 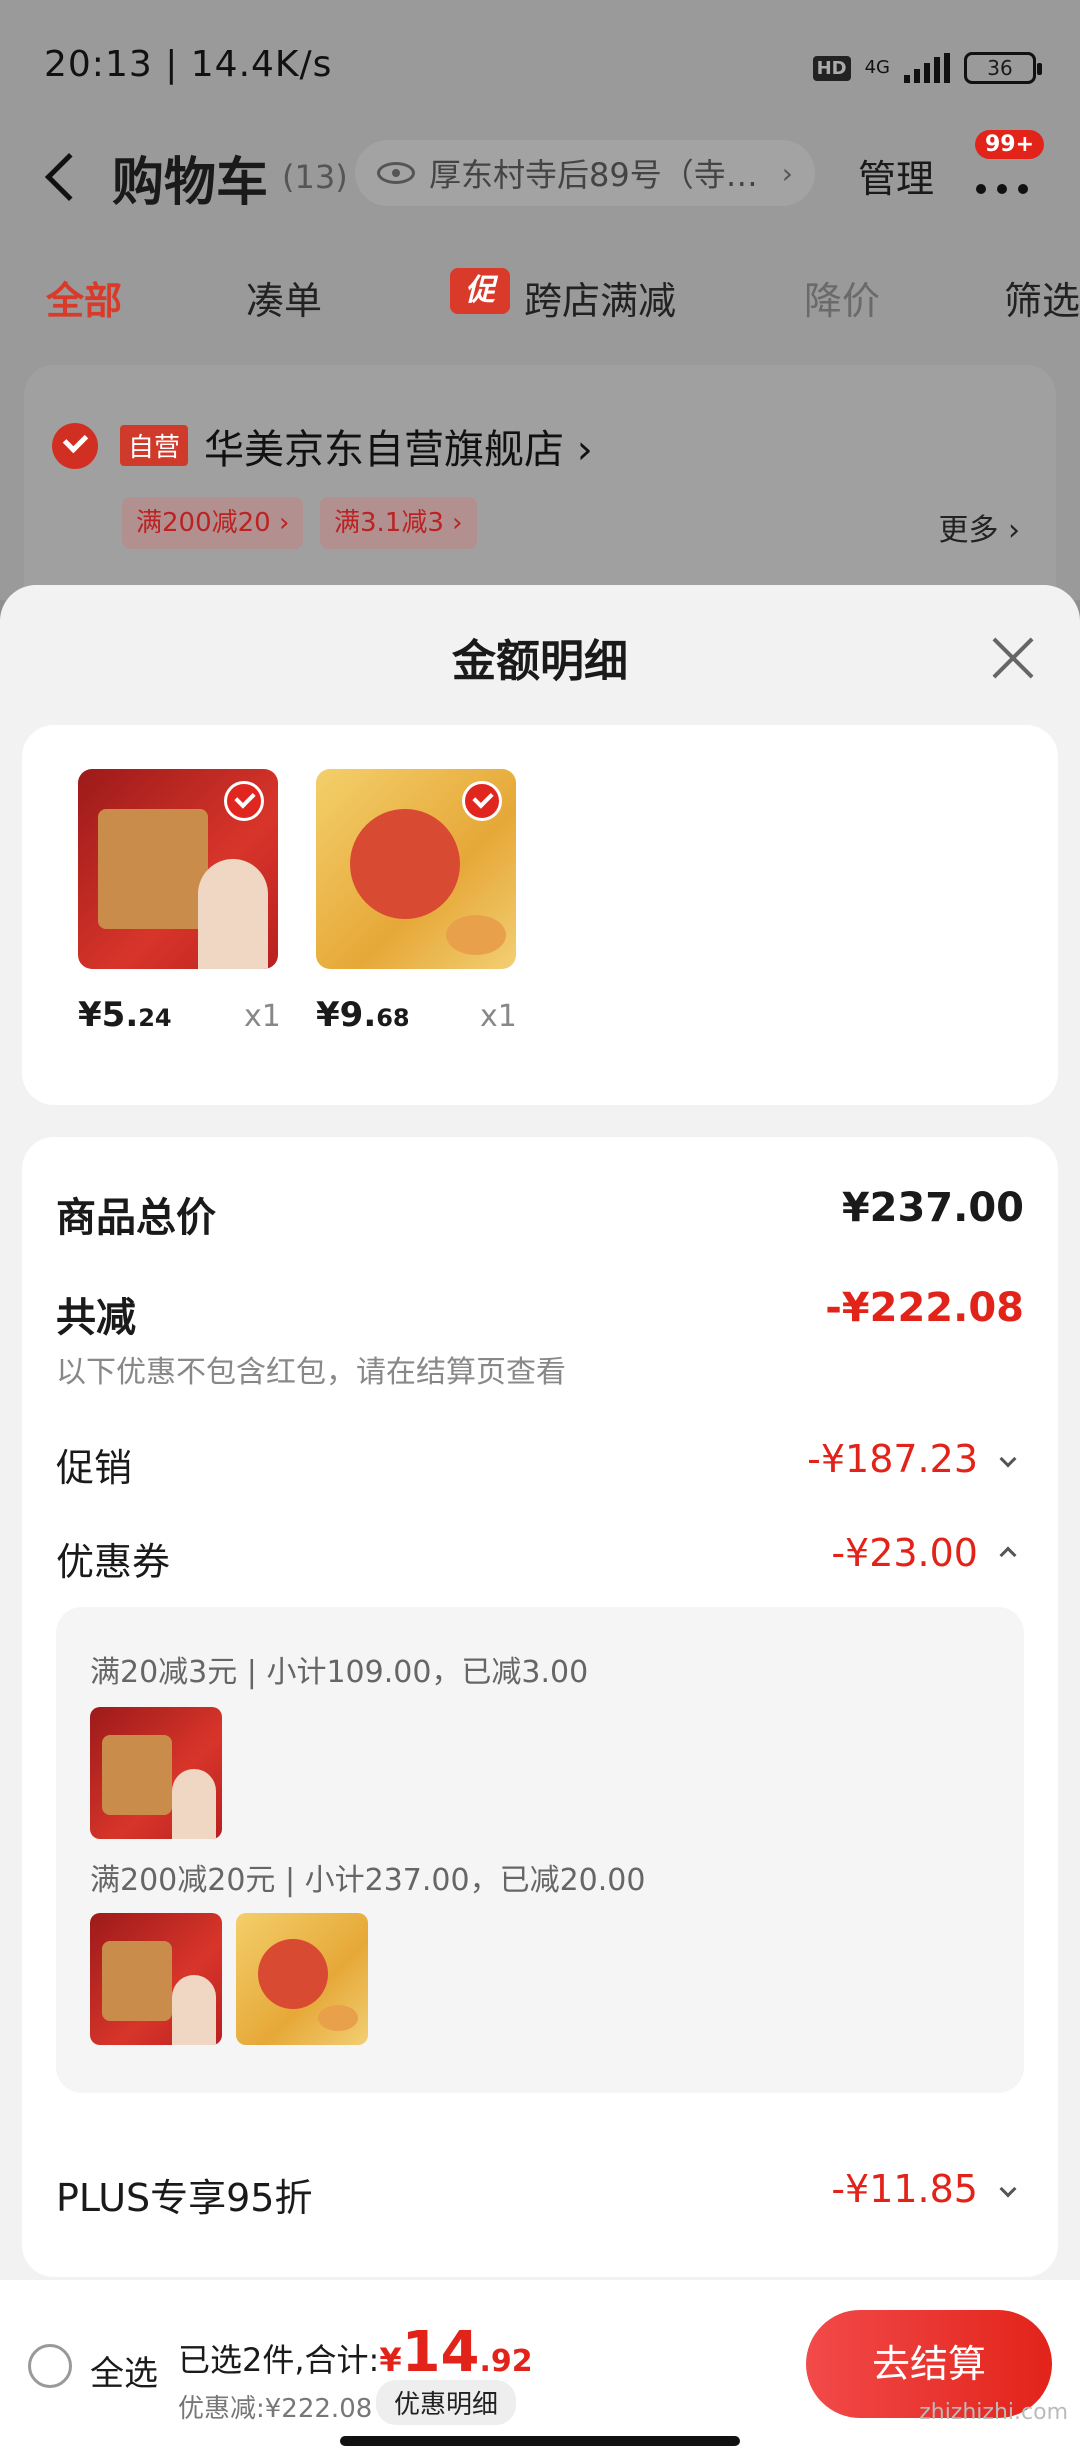 What do you see at coordinates (284, 297) in the screenshot?
I see `tab-bundle: 凑单` at bounding box center [284, 297].